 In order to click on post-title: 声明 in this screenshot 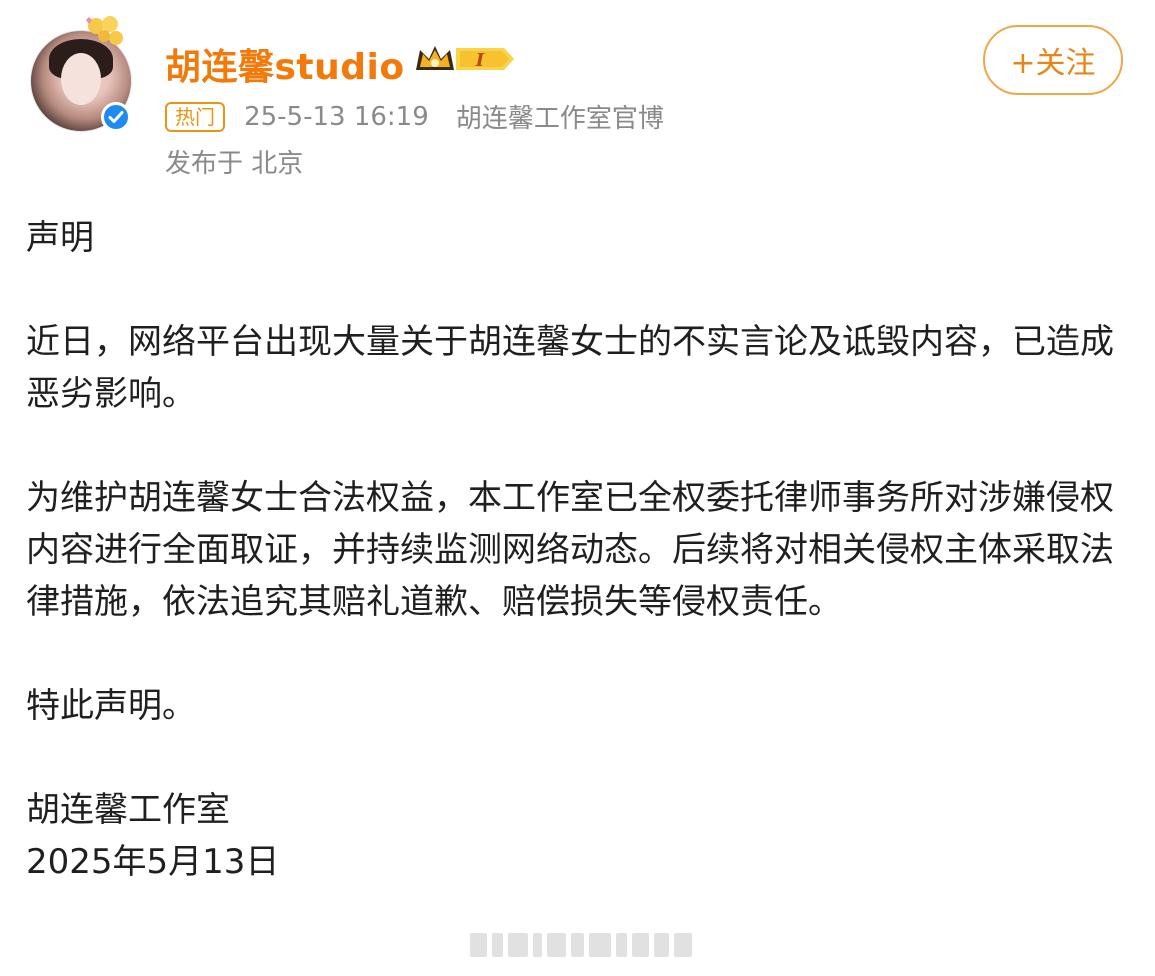, I will do `click(60, 238)`.